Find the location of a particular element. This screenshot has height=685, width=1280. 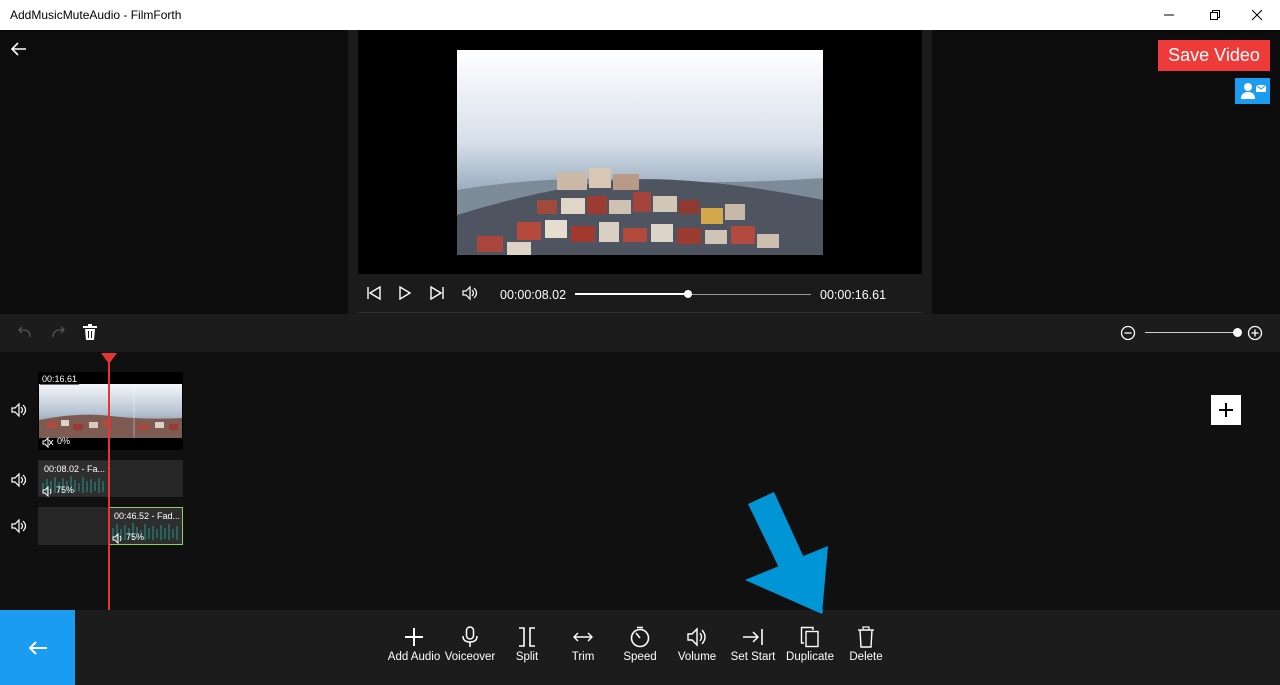

volume-icon is located at coordinates (696, 637).